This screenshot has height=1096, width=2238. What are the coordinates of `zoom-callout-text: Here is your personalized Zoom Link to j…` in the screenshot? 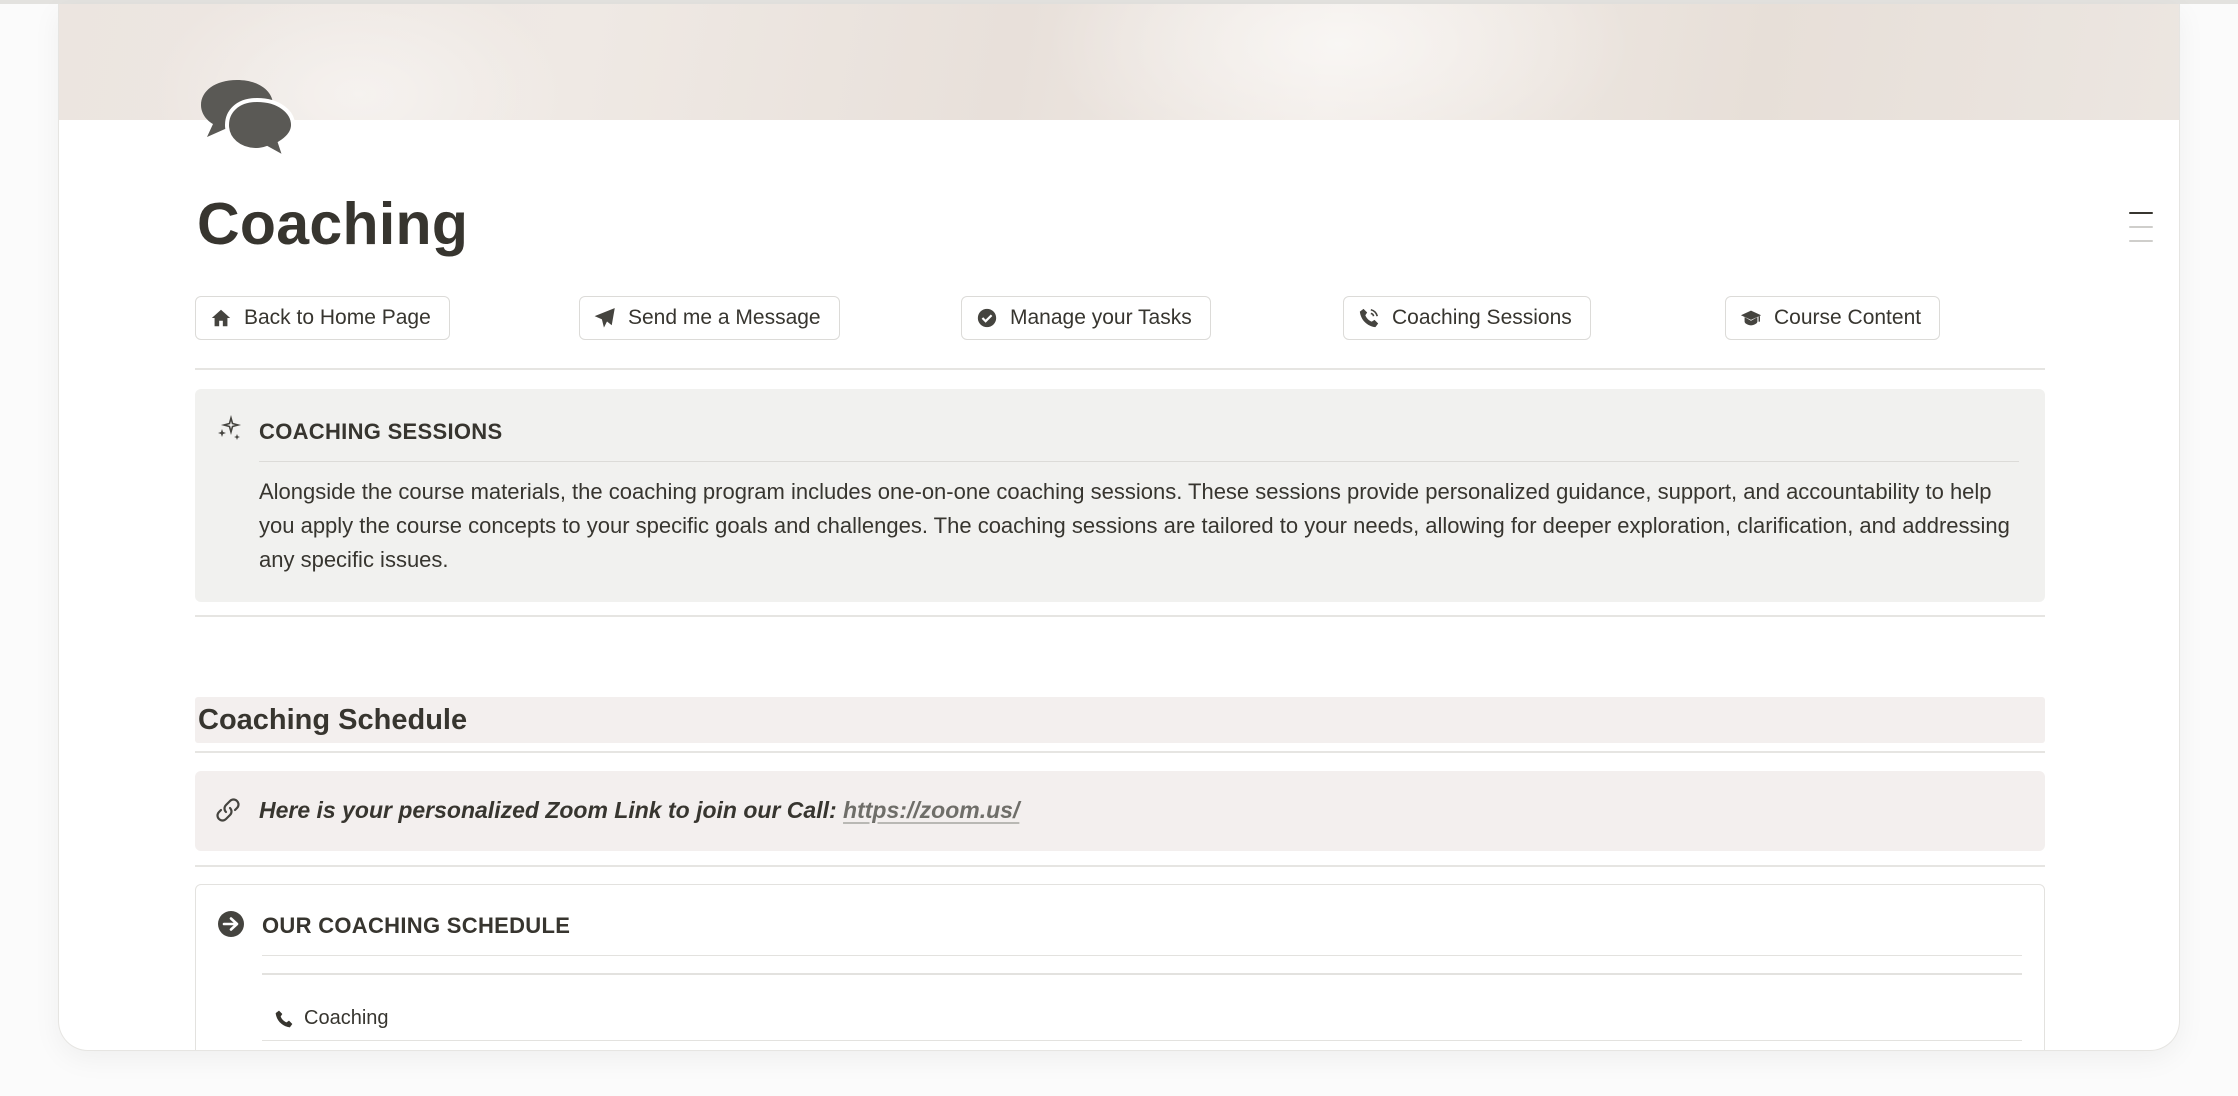 It's located at (639, 810).